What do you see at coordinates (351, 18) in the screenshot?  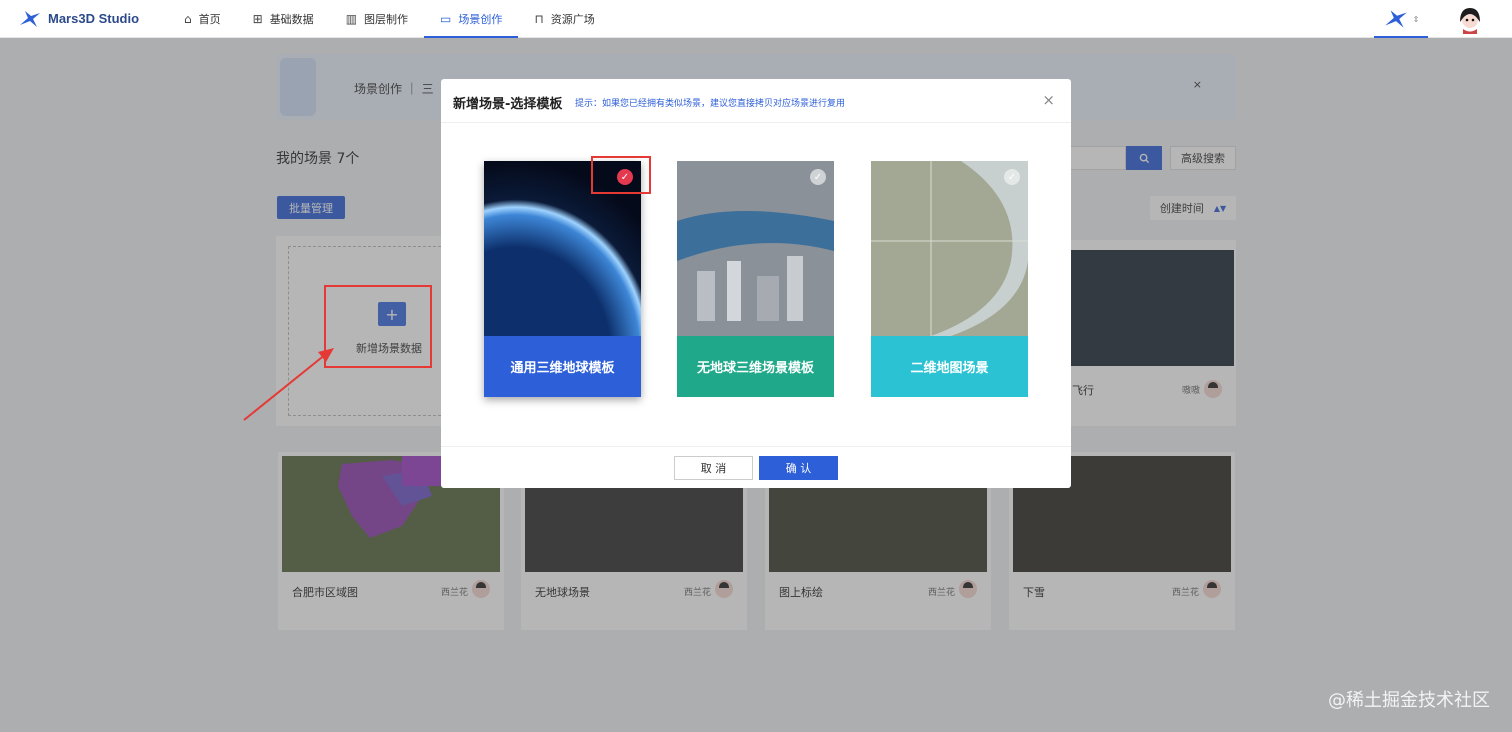 I see `layers-icon: ▥` at bounding box center [351, 18].